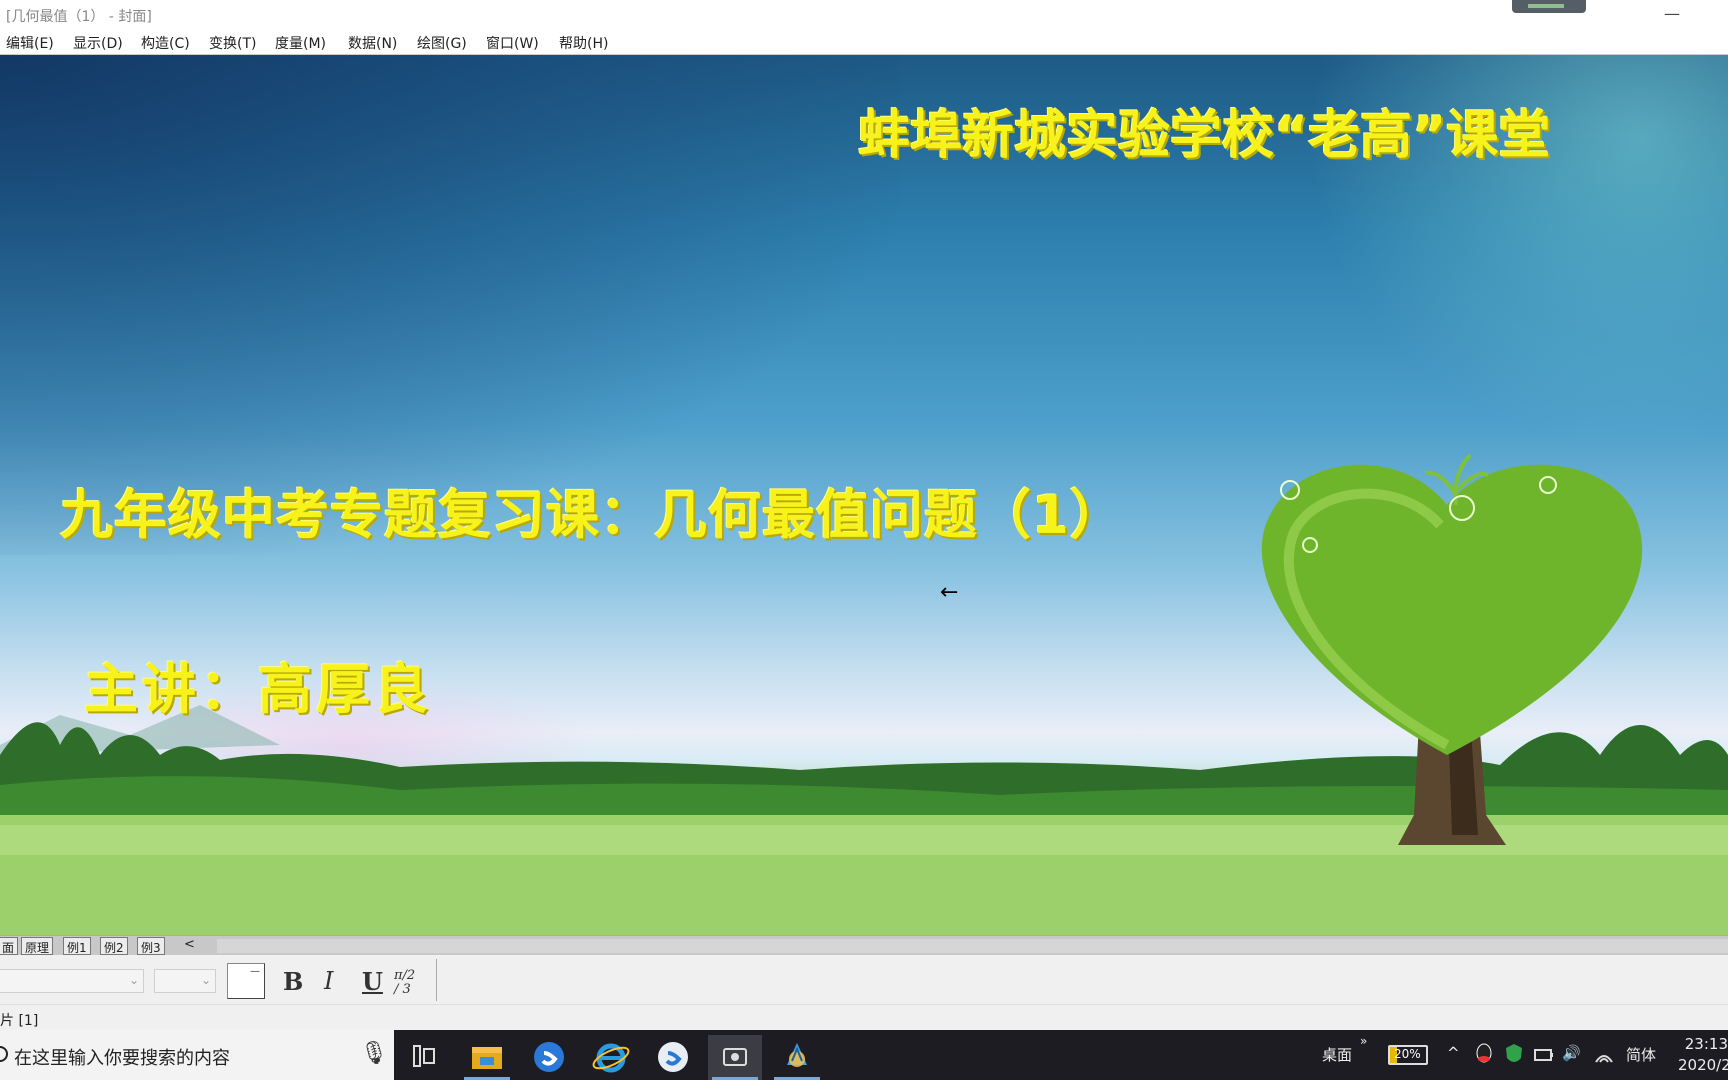 The image size is (1728, 1084). Describe the element at coordinates (258, 689) in the screenshot. I see `teacher-label: 主讲：高厚良` at that location.